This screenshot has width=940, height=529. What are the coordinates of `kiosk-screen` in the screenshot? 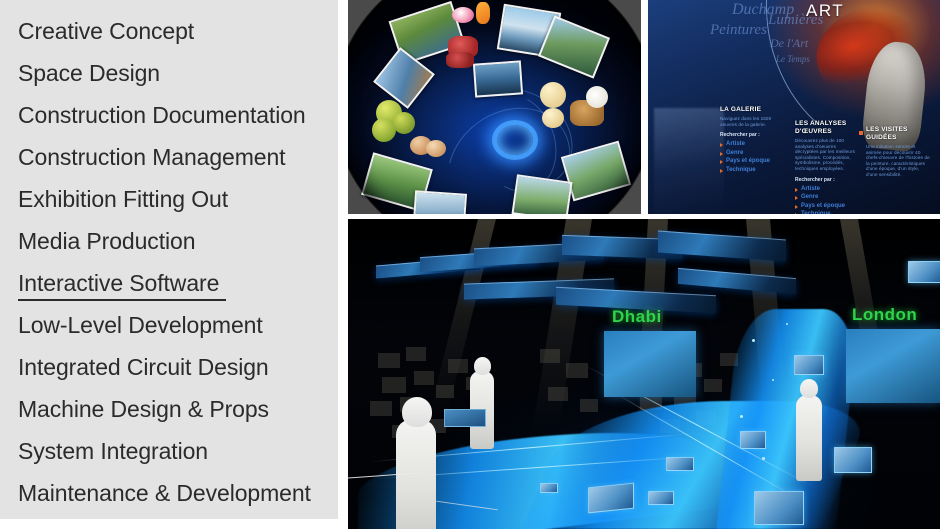 It's located at (465, 418).